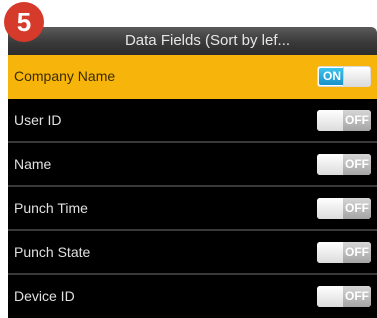 Image resolution: width=377 pixels, height=318 pixels. Describe the element at coordinates (33, 164) in the screenshot. I see `list-item-label: Name` at that location.